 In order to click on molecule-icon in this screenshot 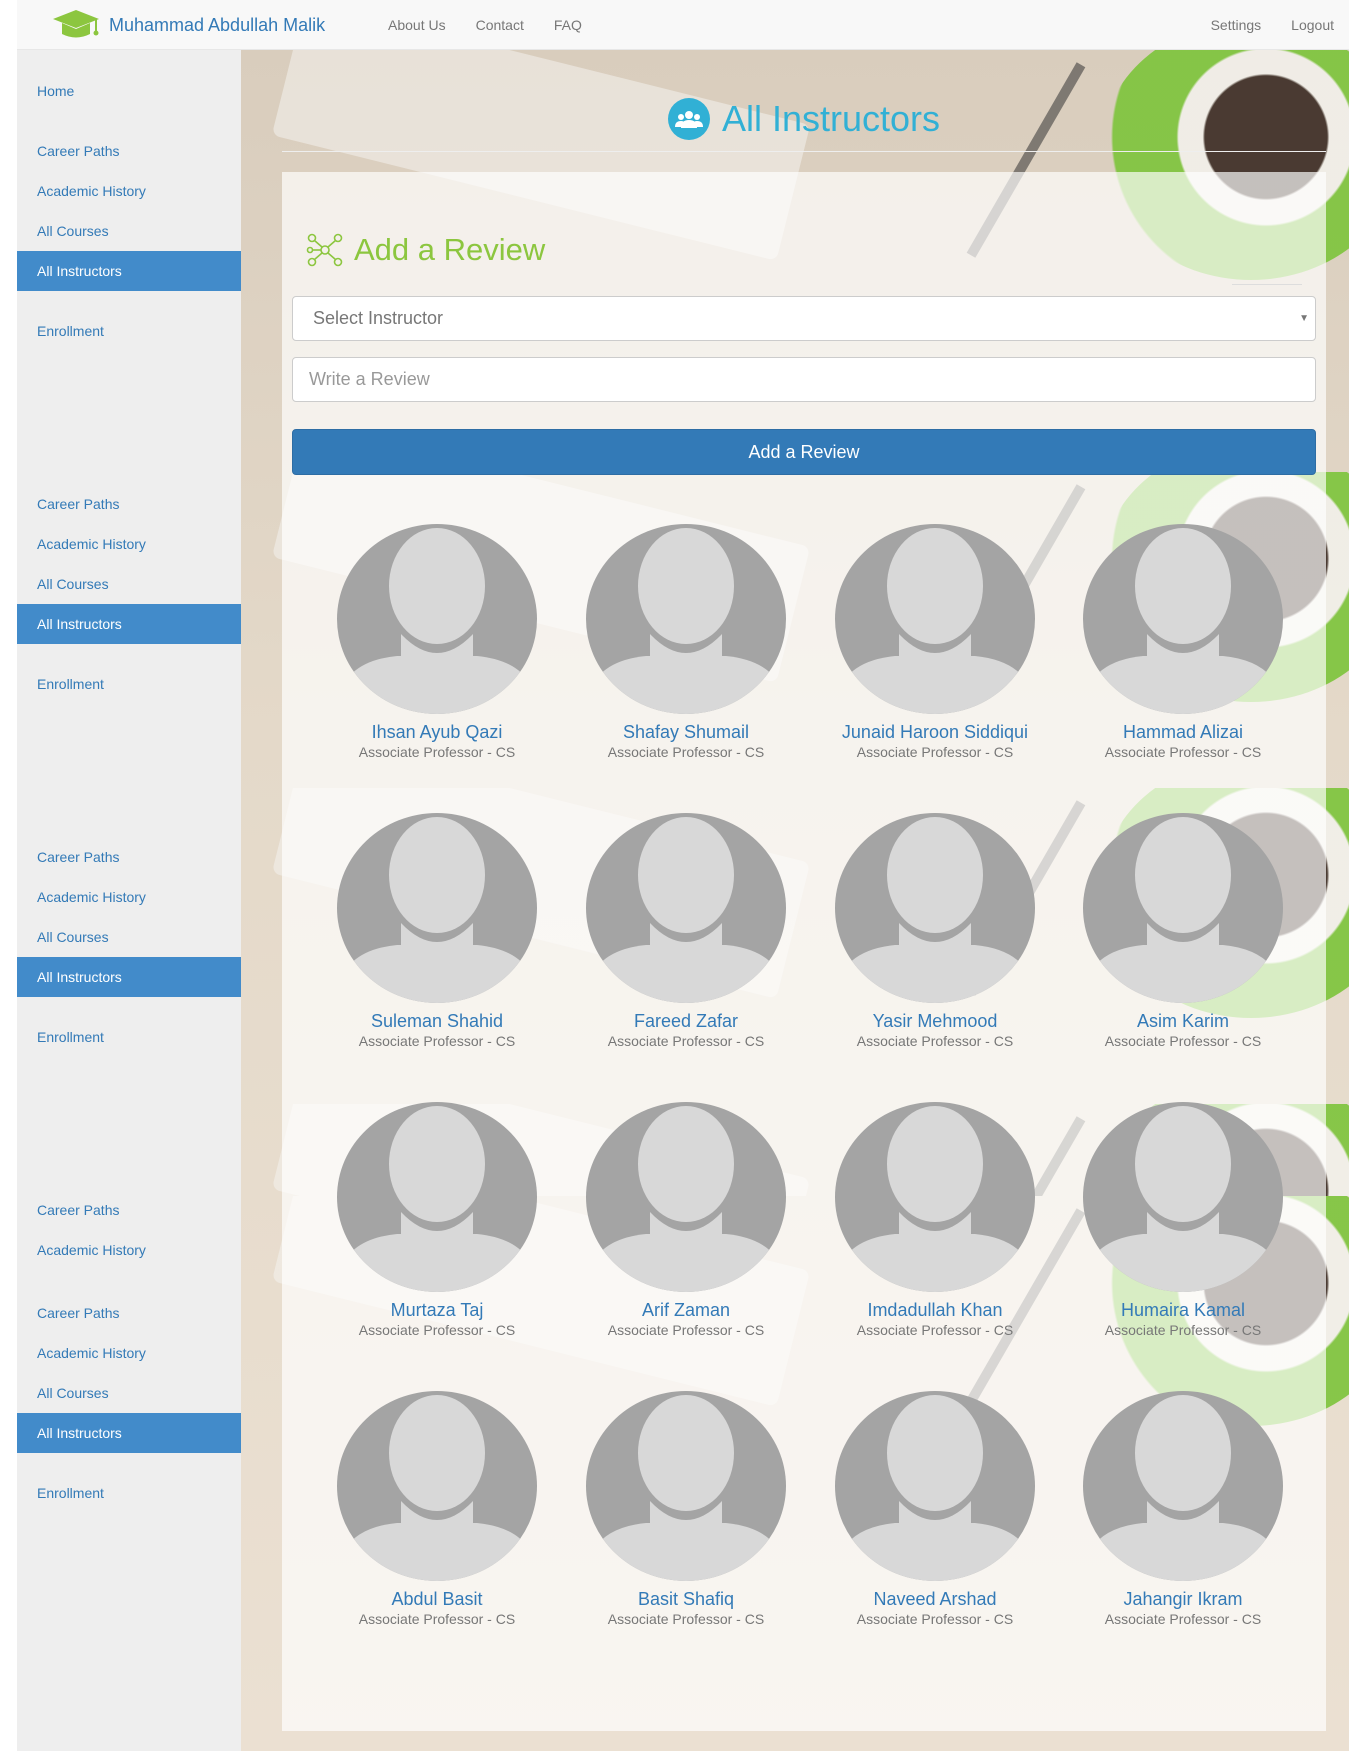, I will do `click(324, 250)`.